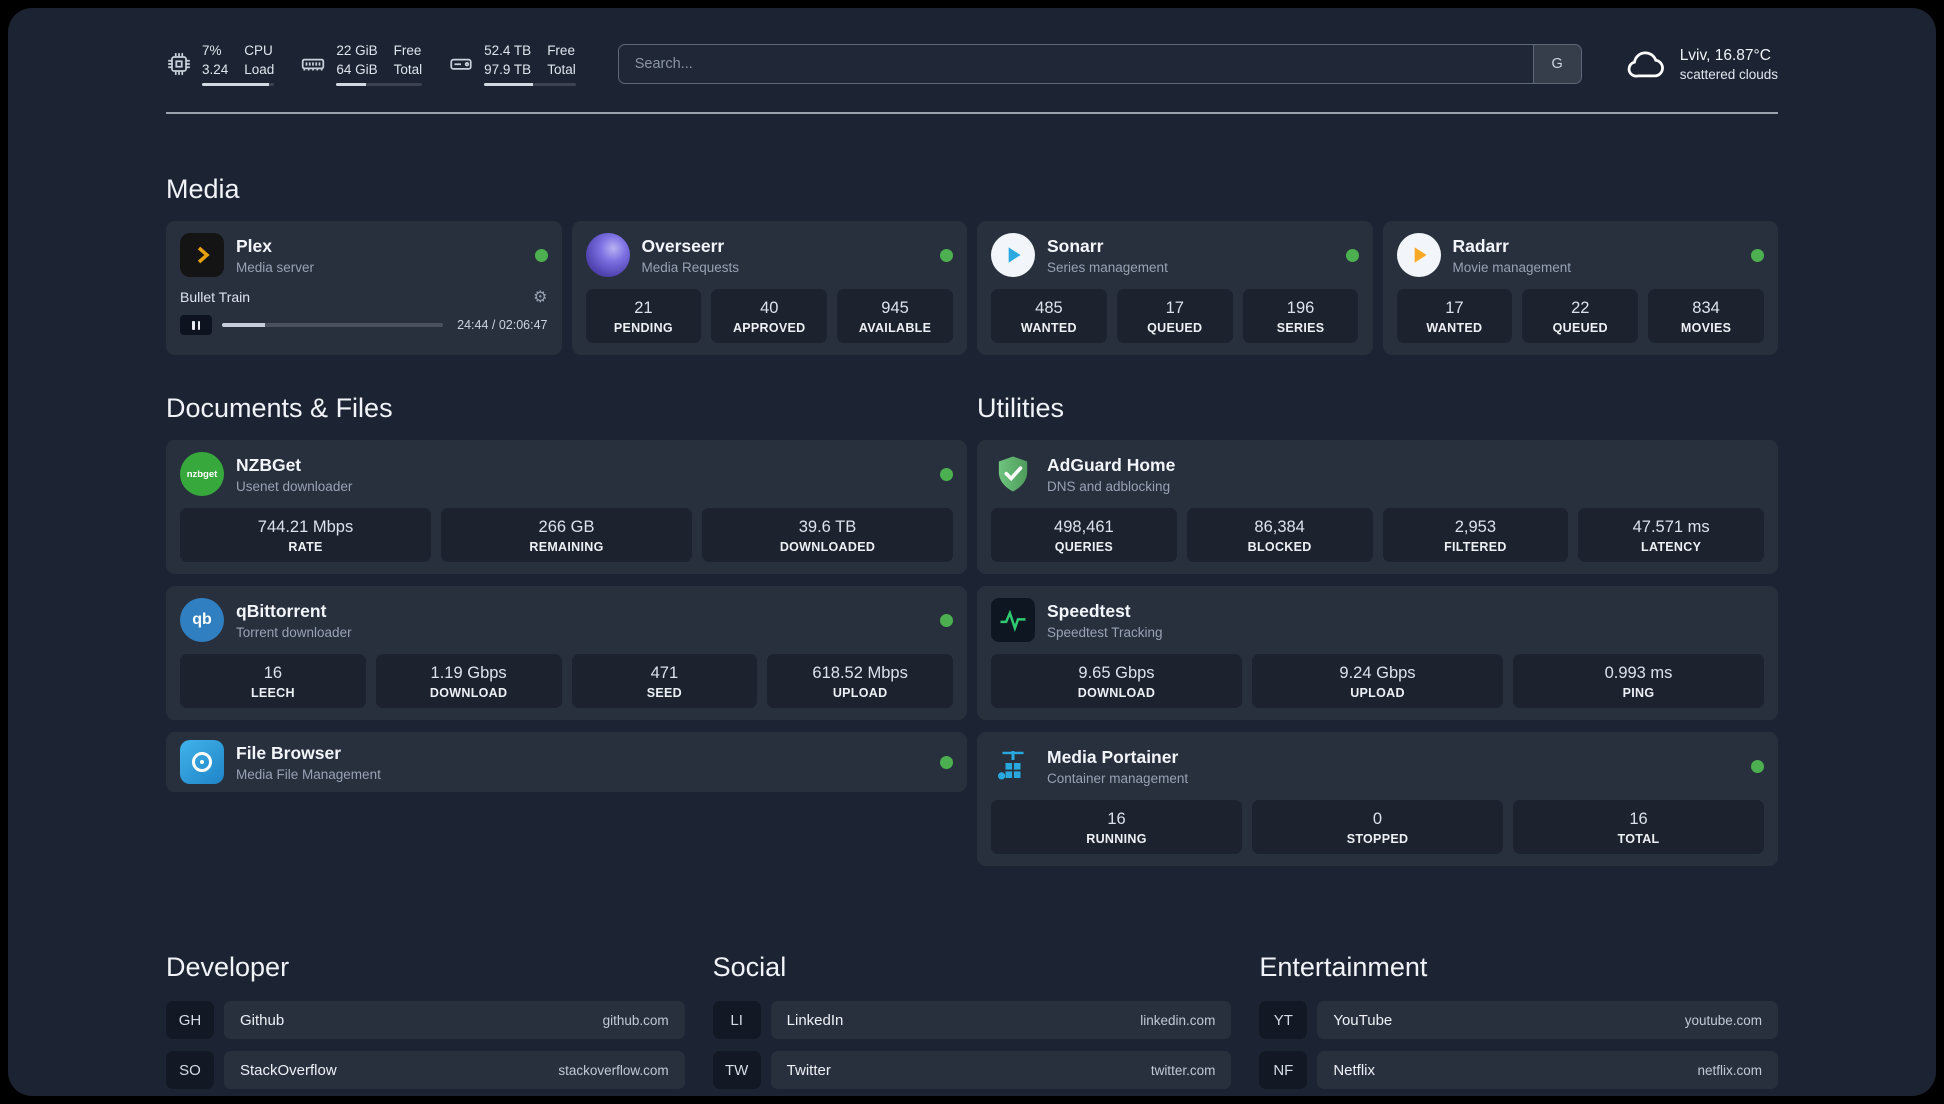 This screenshot has height=1104, width=1944. What do you see at coordinates (1300, 316) in the screenshot?
I see `stat-series: 196 SERIES` at bounding box center [1300, 316].